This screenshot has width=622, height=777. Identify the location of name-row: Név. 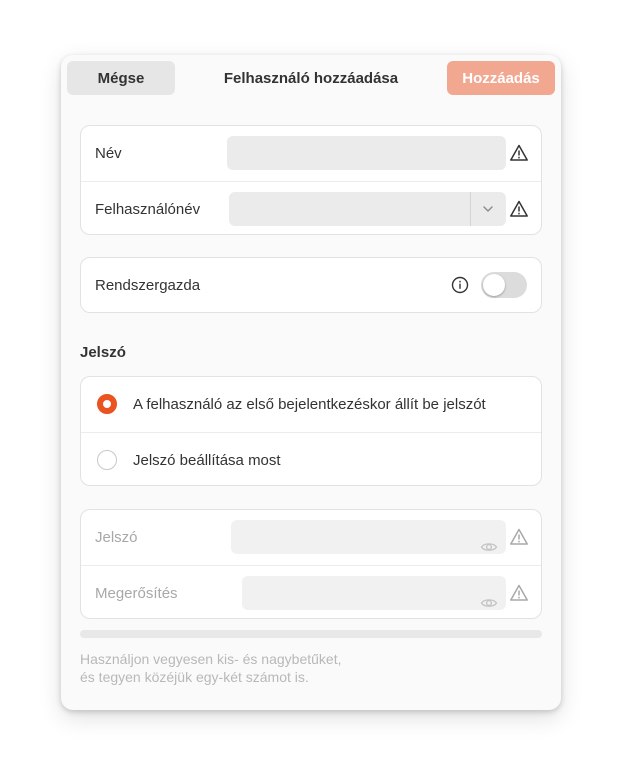
(311, 153).